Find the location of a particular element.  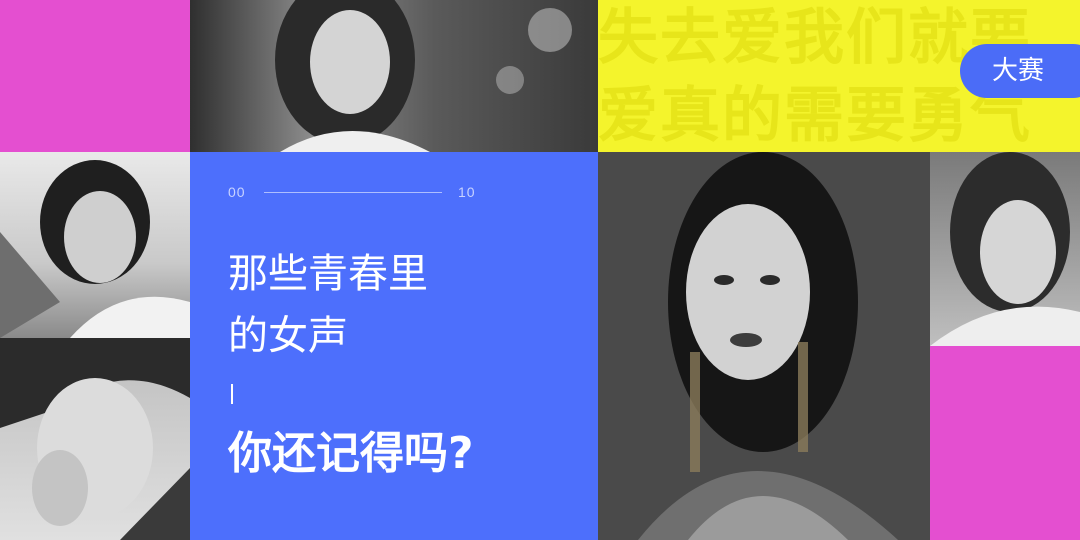

portrait-top-center is located at coordinates (394, 76).